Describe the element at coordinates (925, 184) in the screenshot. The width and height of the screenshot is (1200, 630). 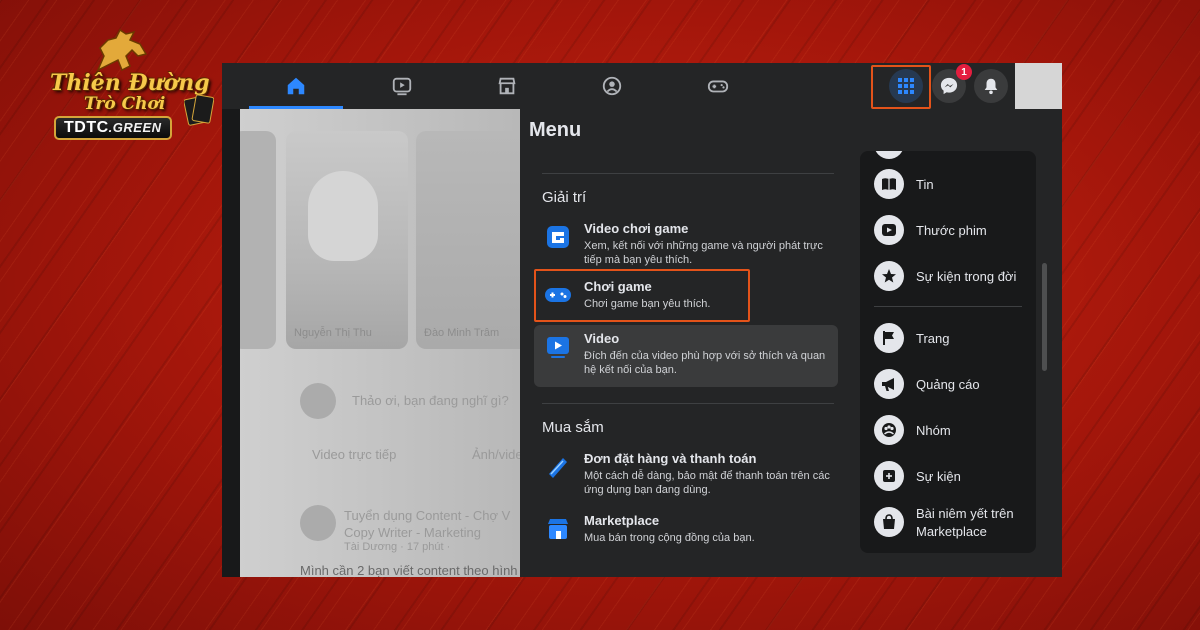
I see `create-item-label: Tin` at that location.